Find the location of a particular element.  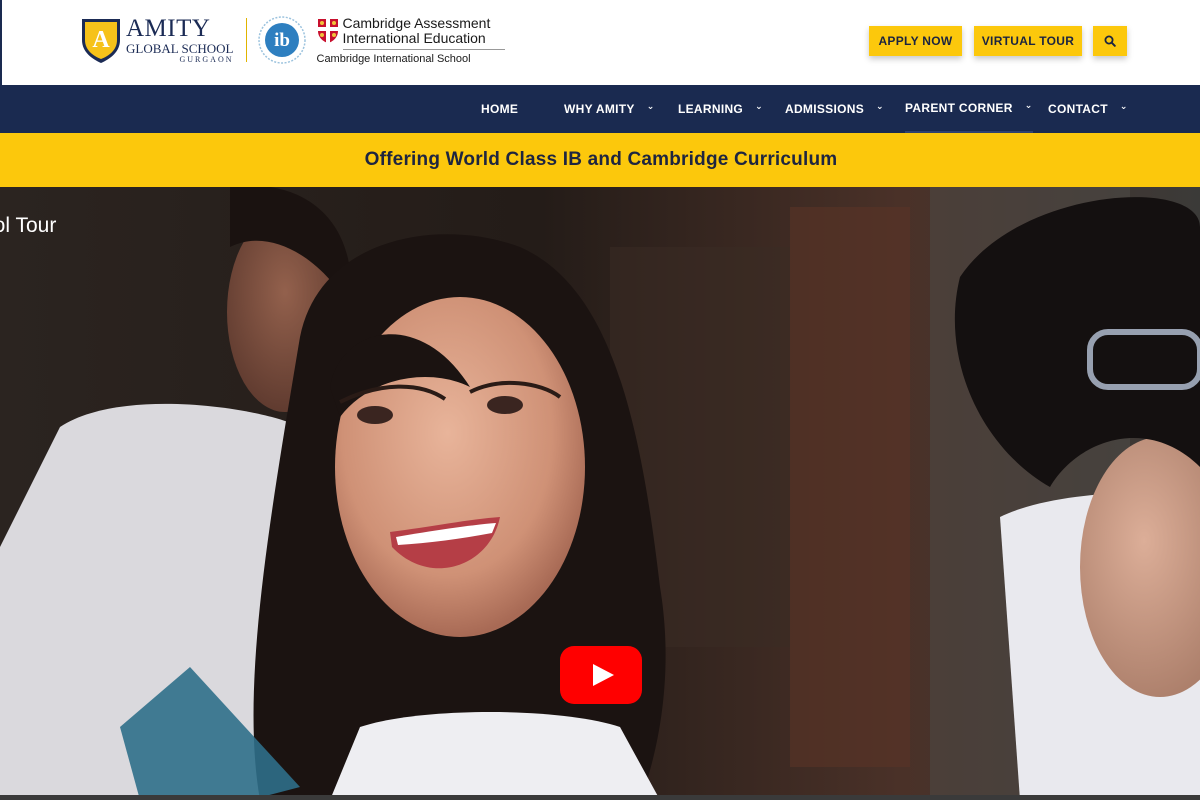

nav-item-admissions: ADMISSIONS ⌄ is located at coordinates (834, 109).